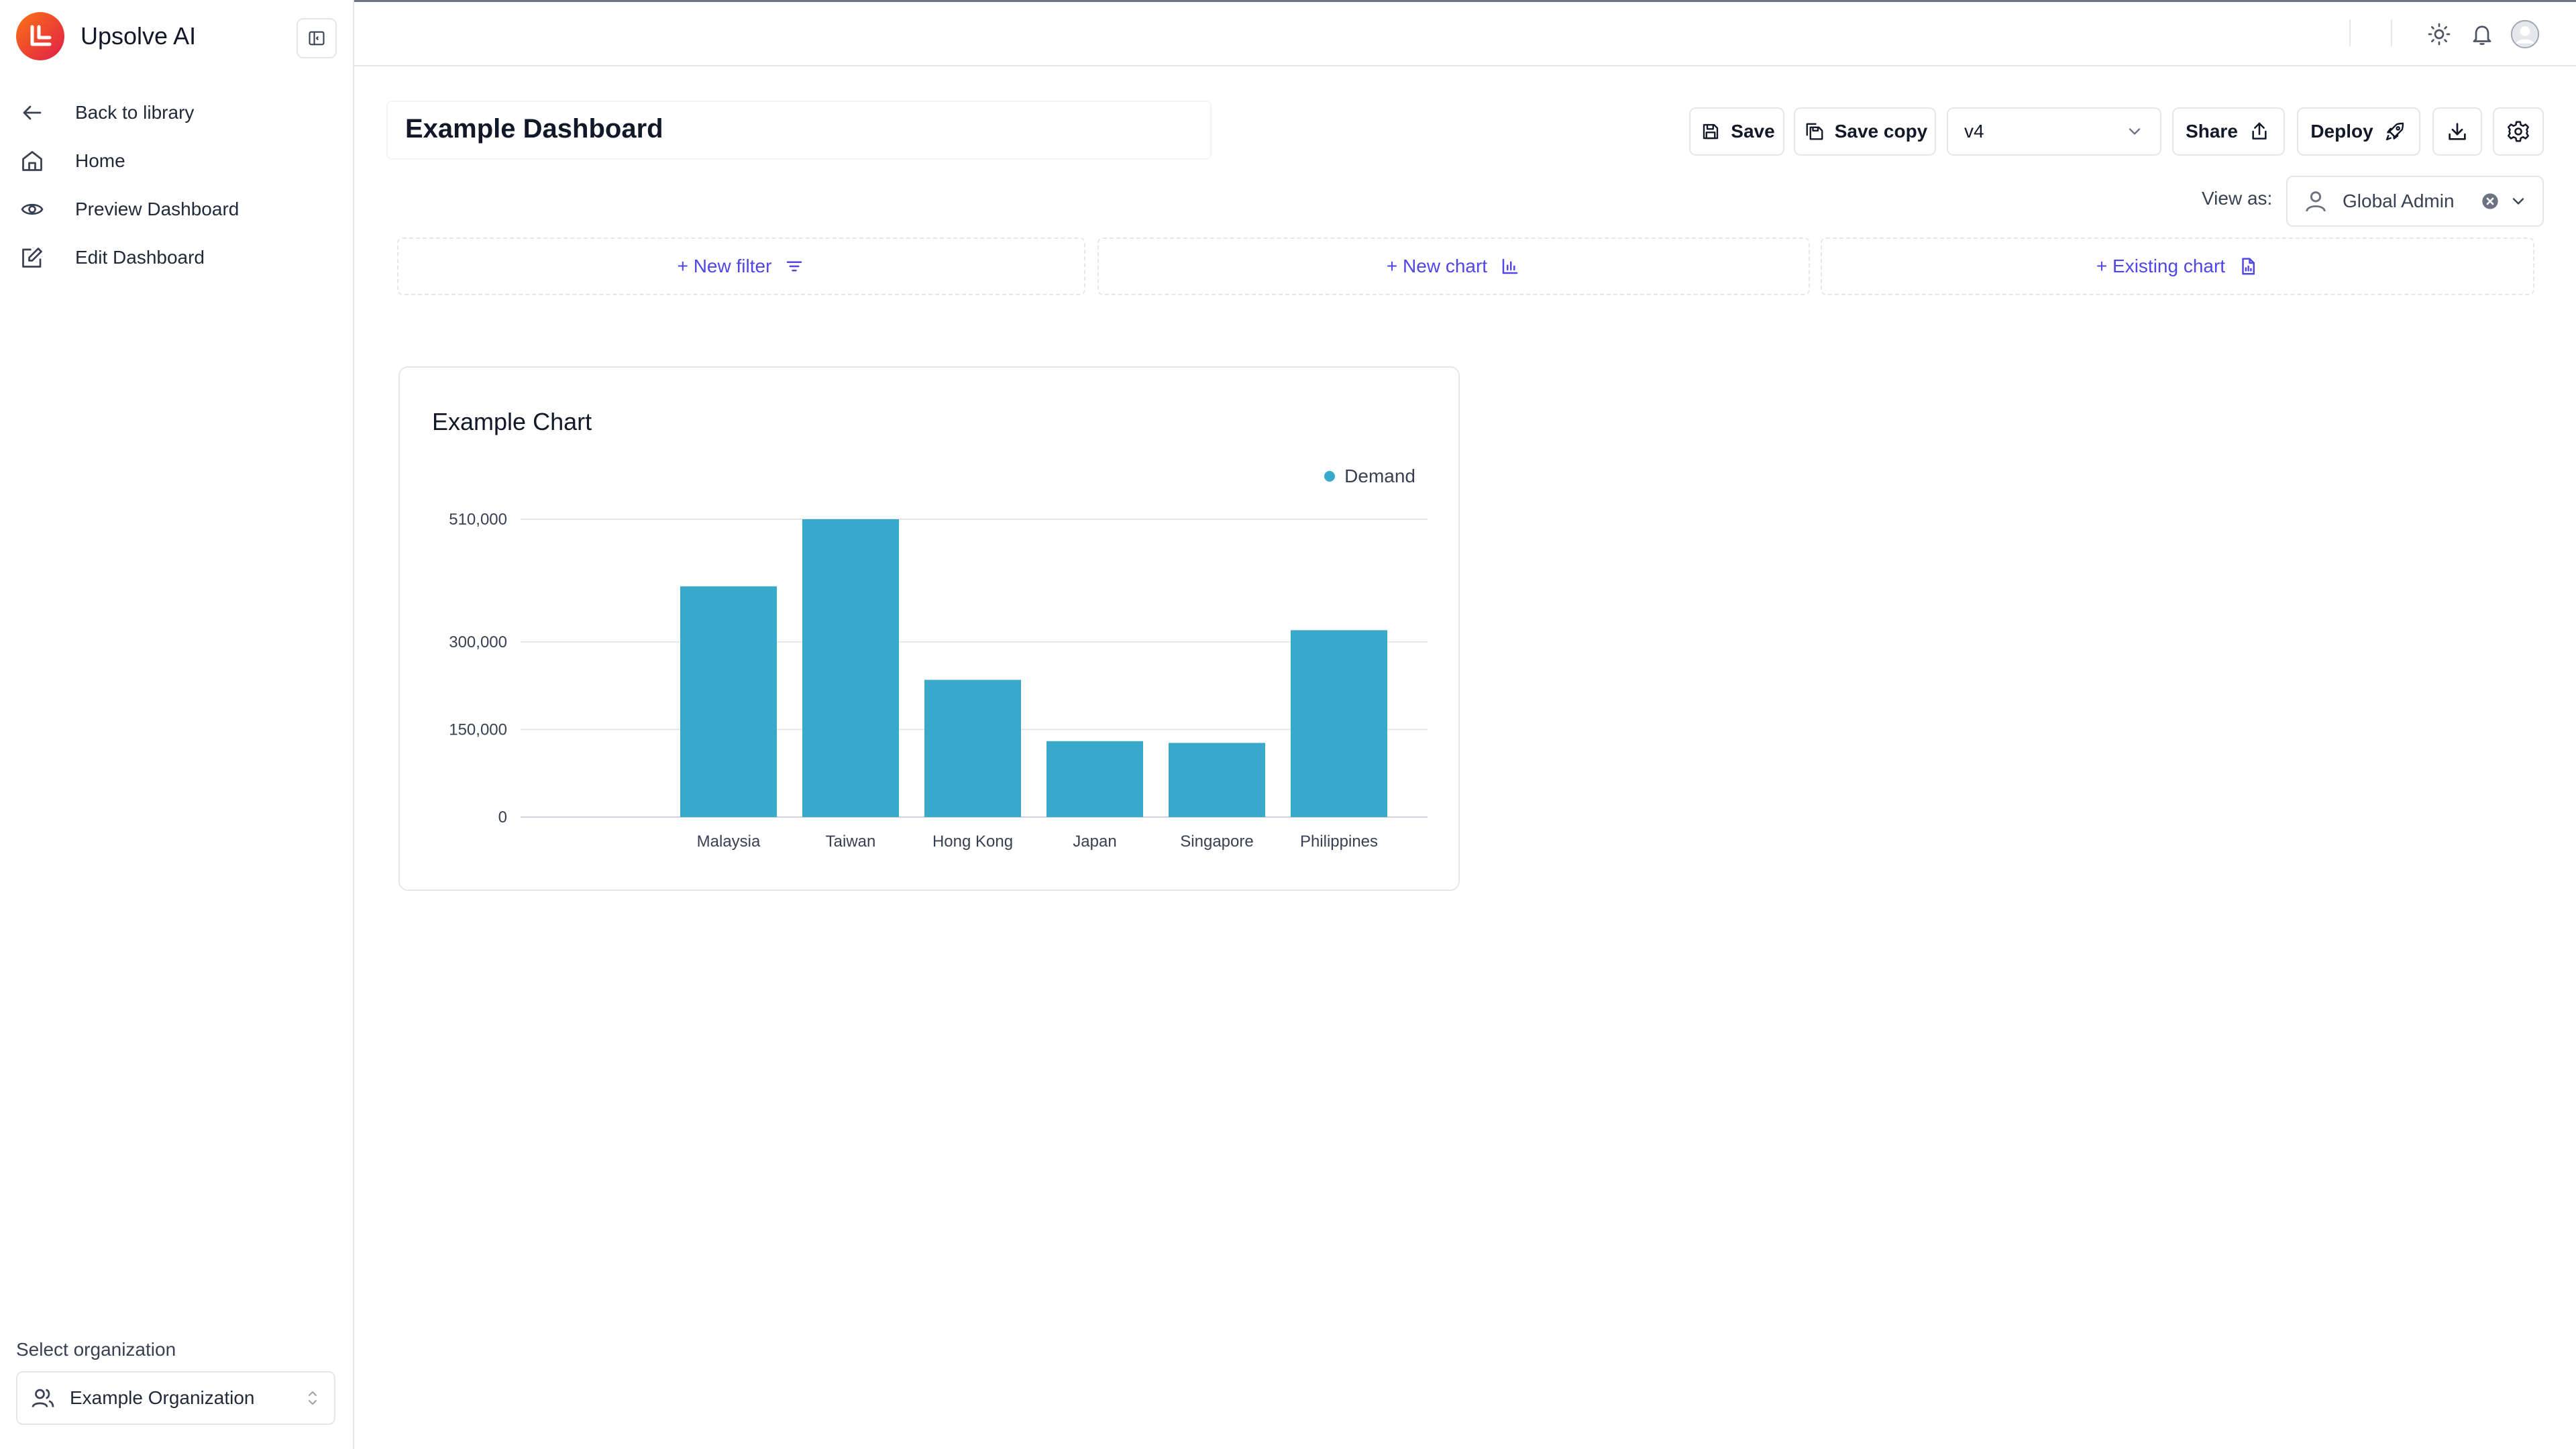 The width and height of the screenshot is (2576, 1449). I want to click on x-tick-label: Hong Kong, so click(972, 842).